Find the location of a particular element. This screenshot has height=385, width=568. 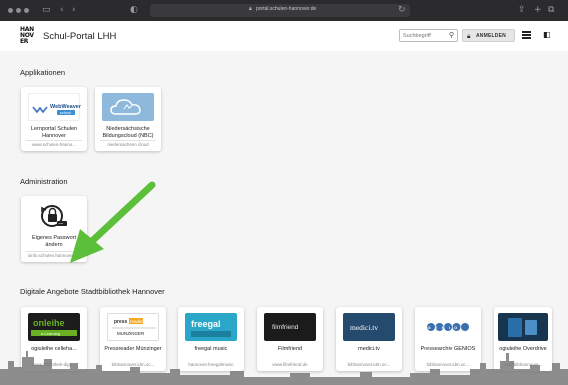

back-icon: ‹ is located at coordinates (62, 10).